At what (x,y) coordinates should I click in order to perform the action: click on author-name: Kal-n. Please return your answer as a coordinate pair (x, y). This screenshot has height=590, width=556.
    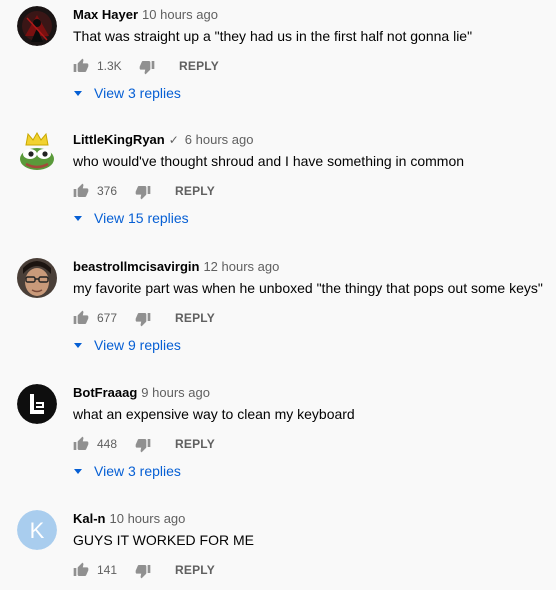
    Looking at the image, I should click on (89, 518).